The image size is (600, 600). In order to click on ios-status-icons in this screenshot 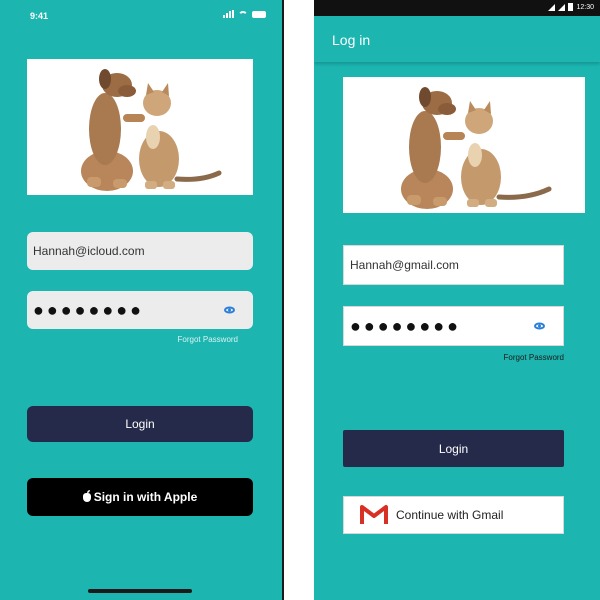, I will do `click(244, 14)`.